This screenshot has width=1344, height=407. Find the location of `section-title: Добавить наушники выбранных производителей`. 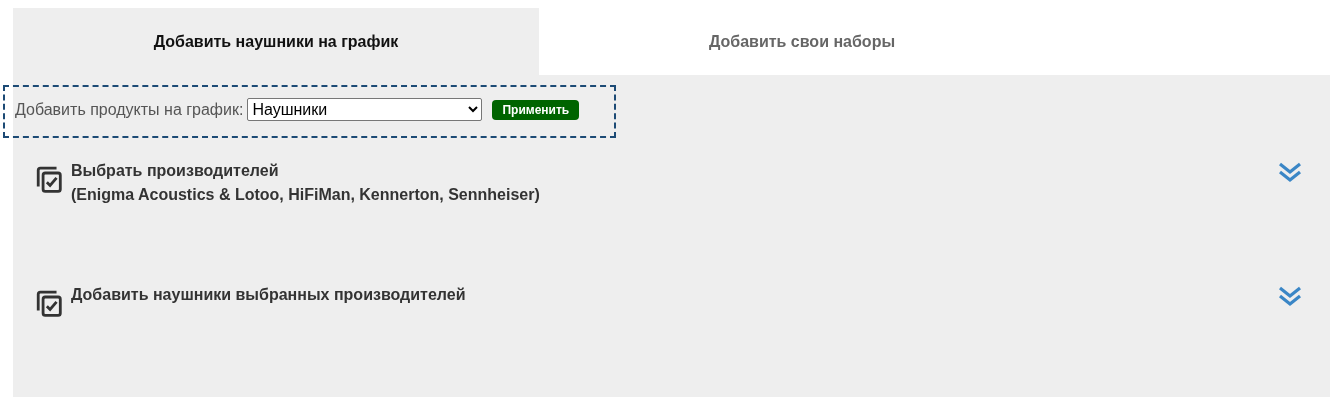

section-title: Добавить наушники выбранных производителей is located at coordinates (269, 295).